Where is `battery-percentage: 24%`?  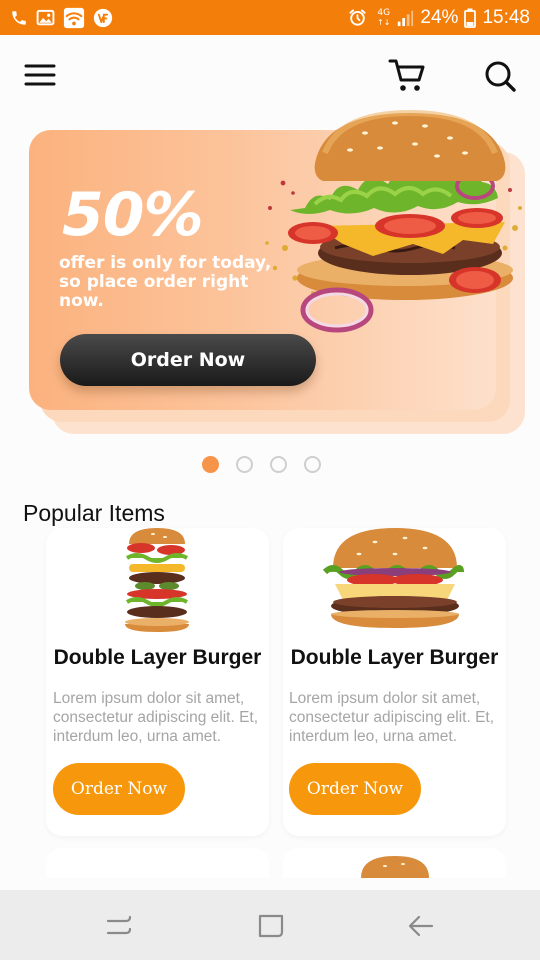
battery-percentage: 24% is located at coordinates (439, 17).